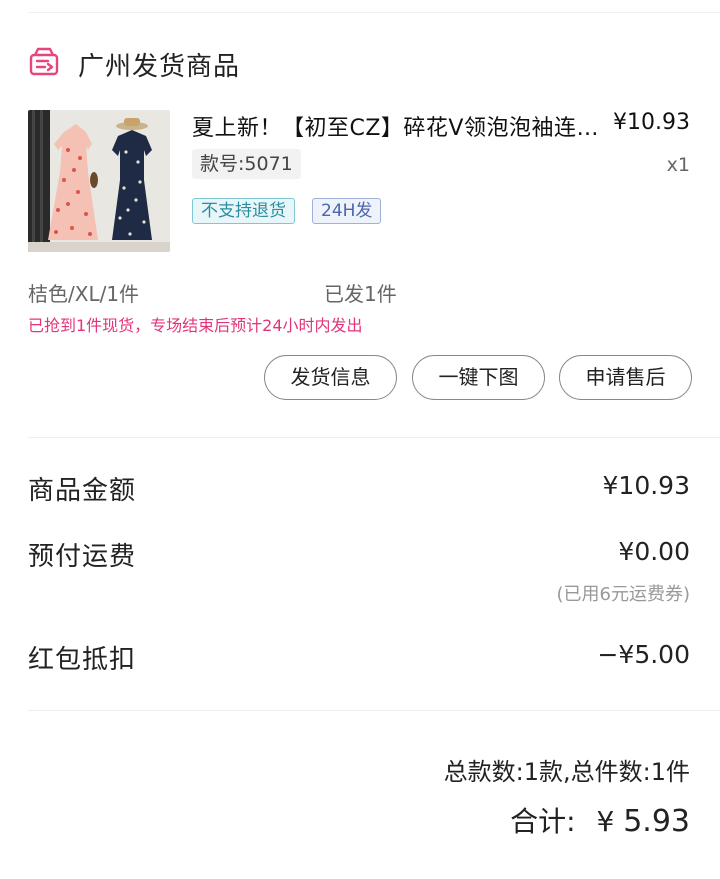 This screenshot has width=720, height=879. Describe the element at coordinates (651, 122) in the screenshot. I see `product-price: ¥10.93` at that location.